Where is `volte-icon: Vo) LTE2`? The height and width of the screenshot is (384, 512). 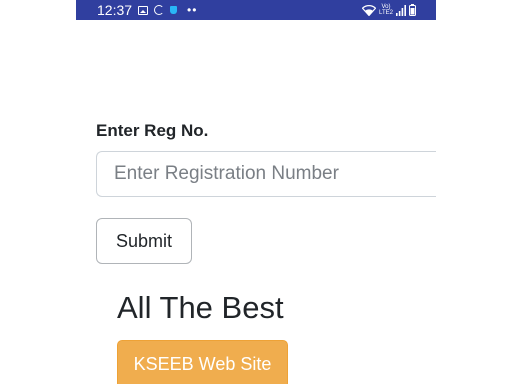
volte-icon: Vo) LTE2 is located at coordinates (386, 10).